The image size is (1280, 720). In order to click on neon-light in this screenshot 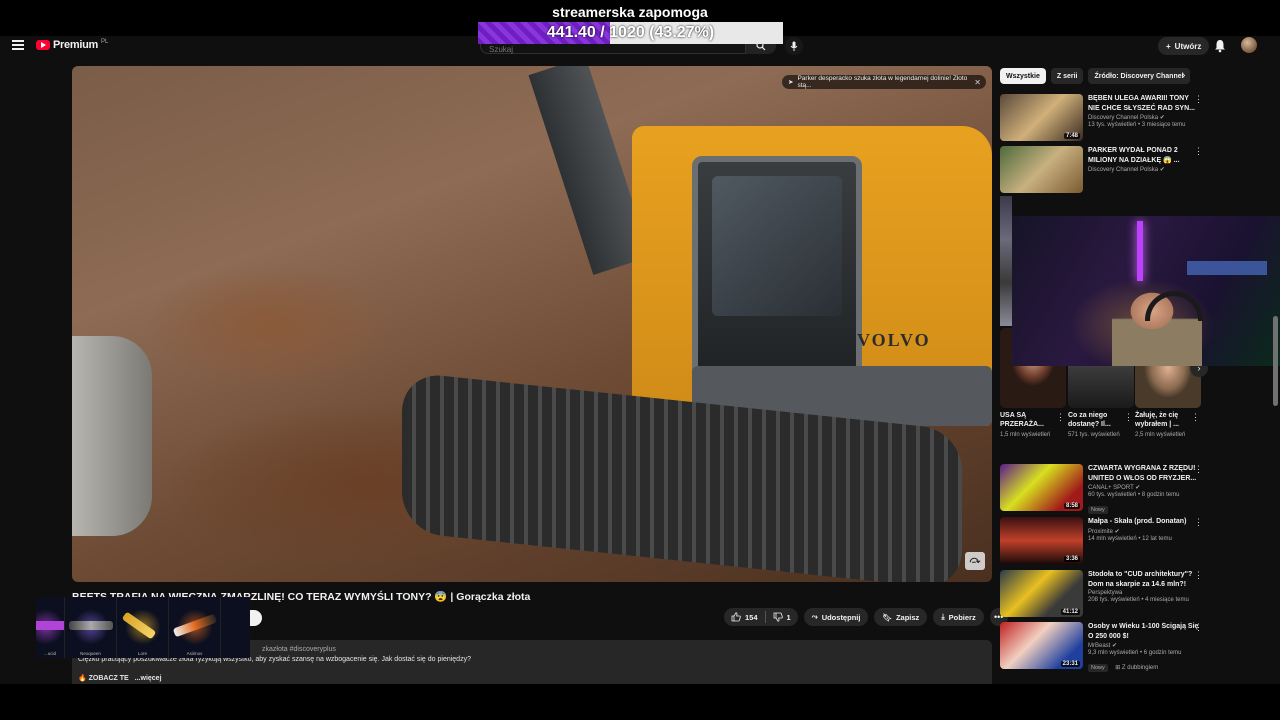, I will do `click(1140, 251)`.